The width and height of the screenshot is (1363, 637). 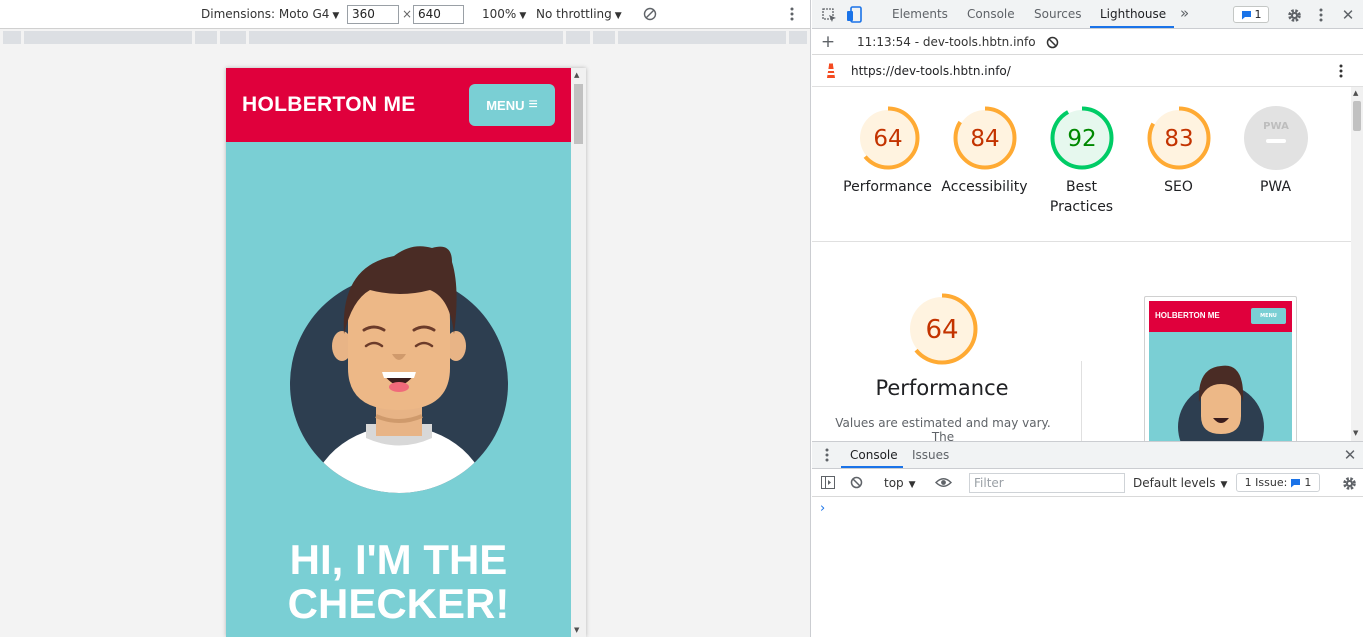 I want to click on thumbnail-avatar, so click(x=1221, y=403).